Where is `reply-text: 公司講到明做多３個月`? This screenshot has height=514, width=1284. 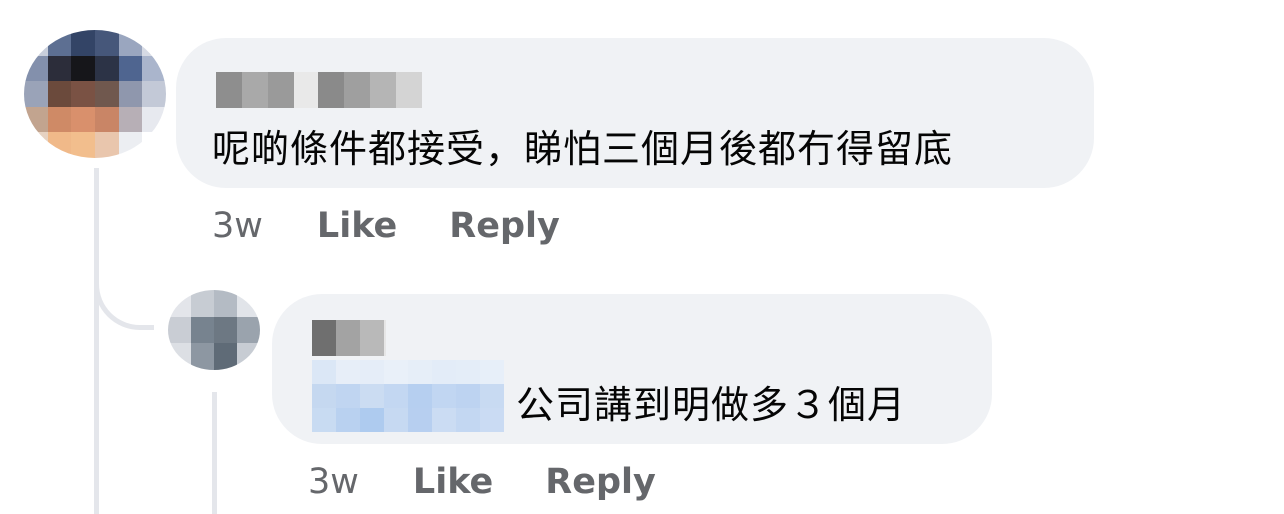 reply-text: 公司講到明做多３個月 is located at coordinates (711, 405).